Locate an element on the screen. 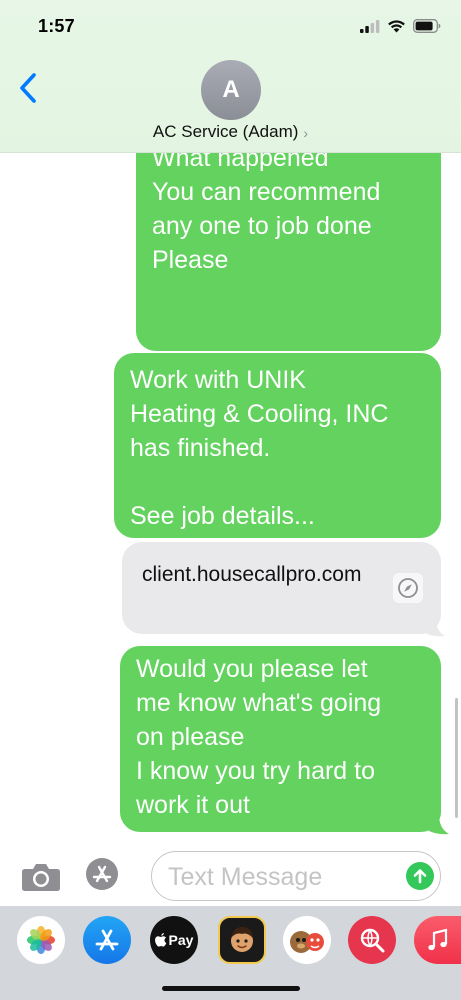 The image size is (461, 1000). send-button is located at coordinates (420, 876).